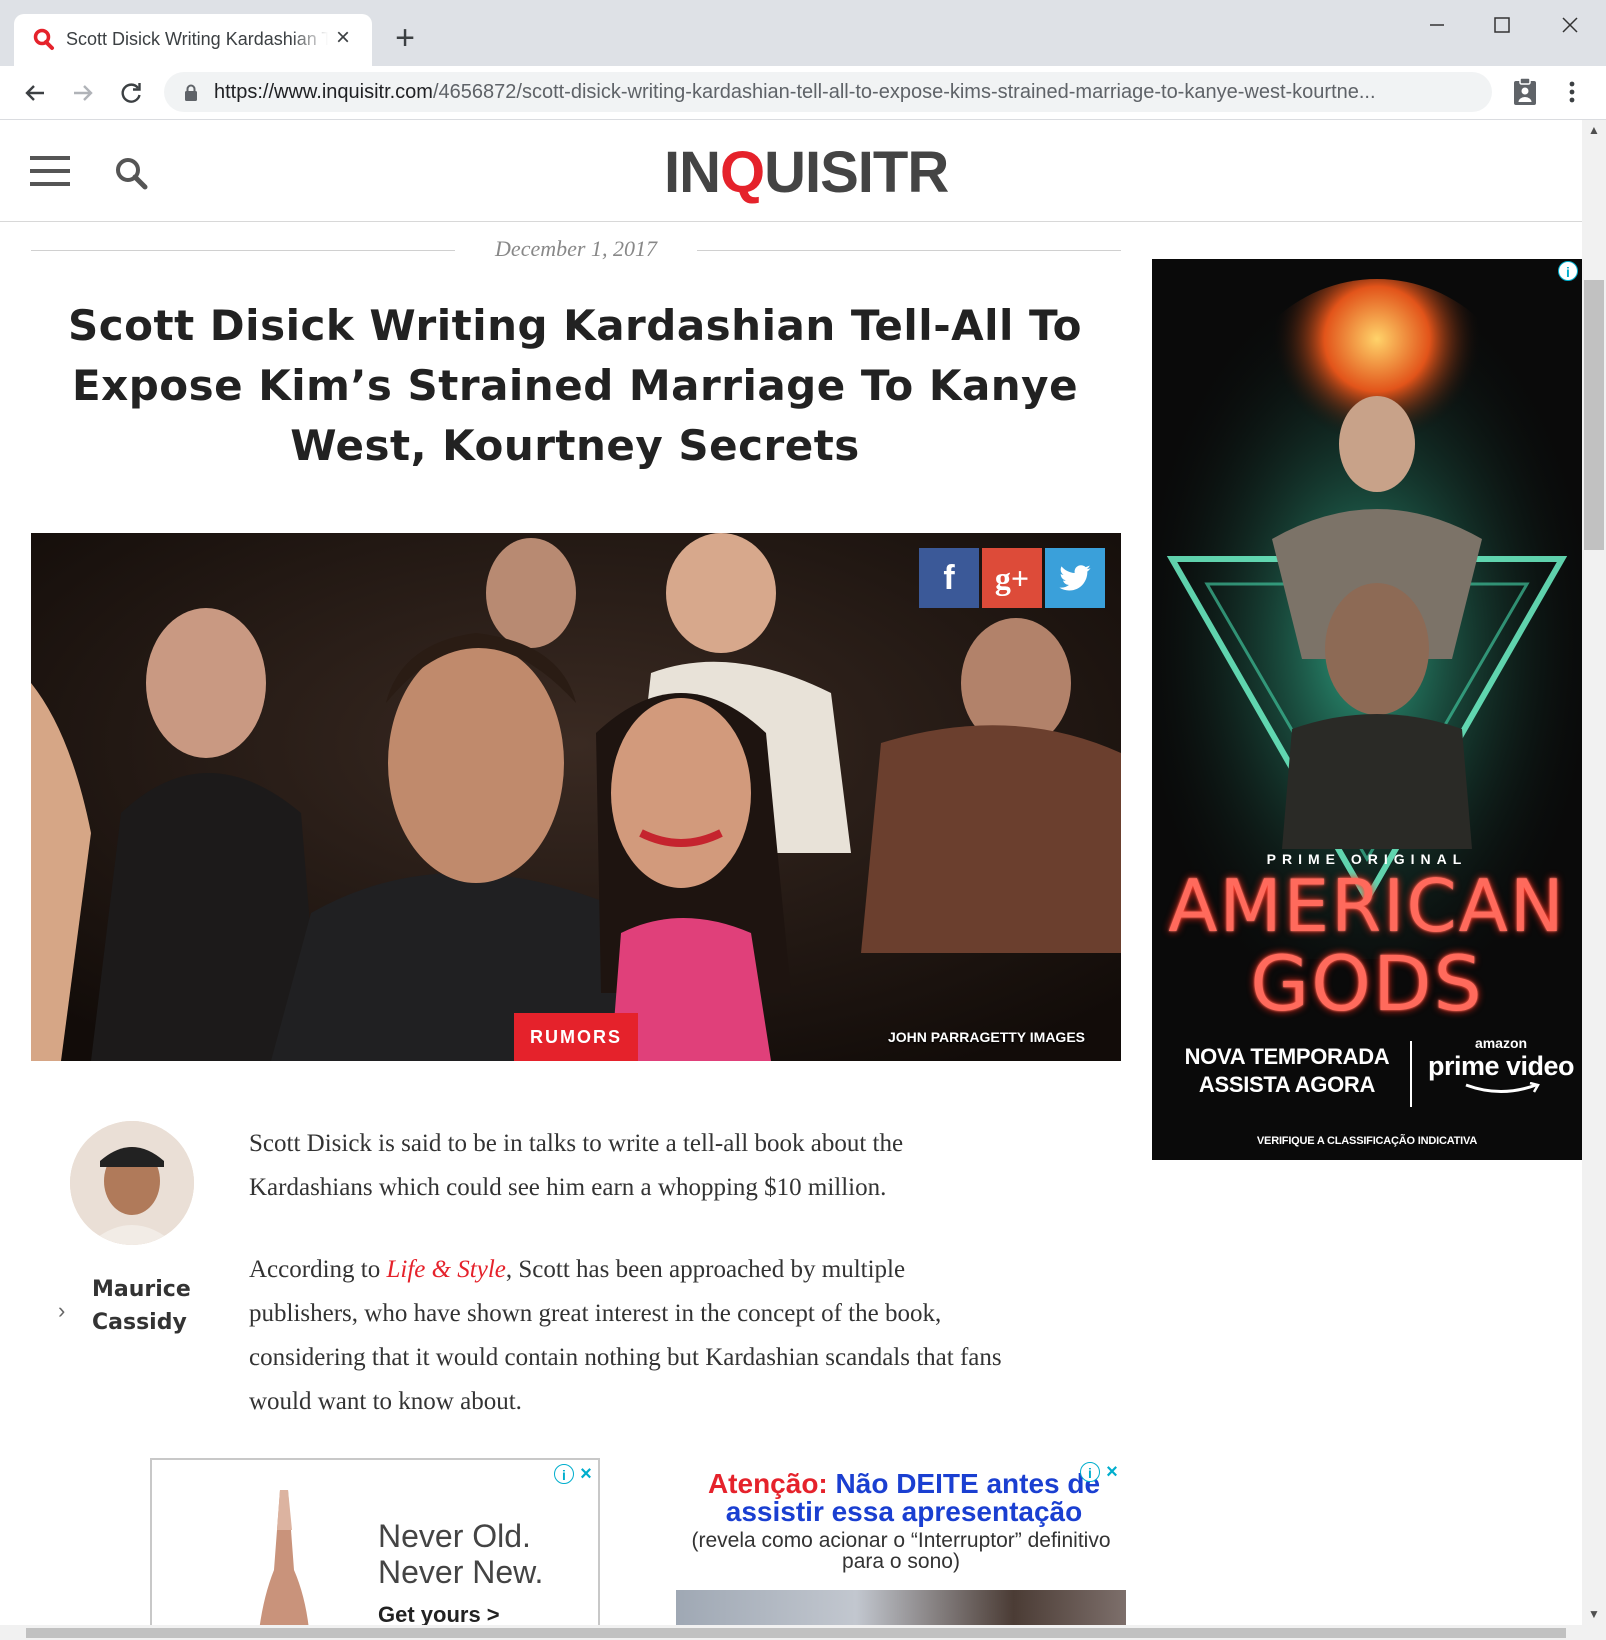 This screenshot has width=1606, height=1640. I want to click on share-twitter-button, so click(1075, 578).